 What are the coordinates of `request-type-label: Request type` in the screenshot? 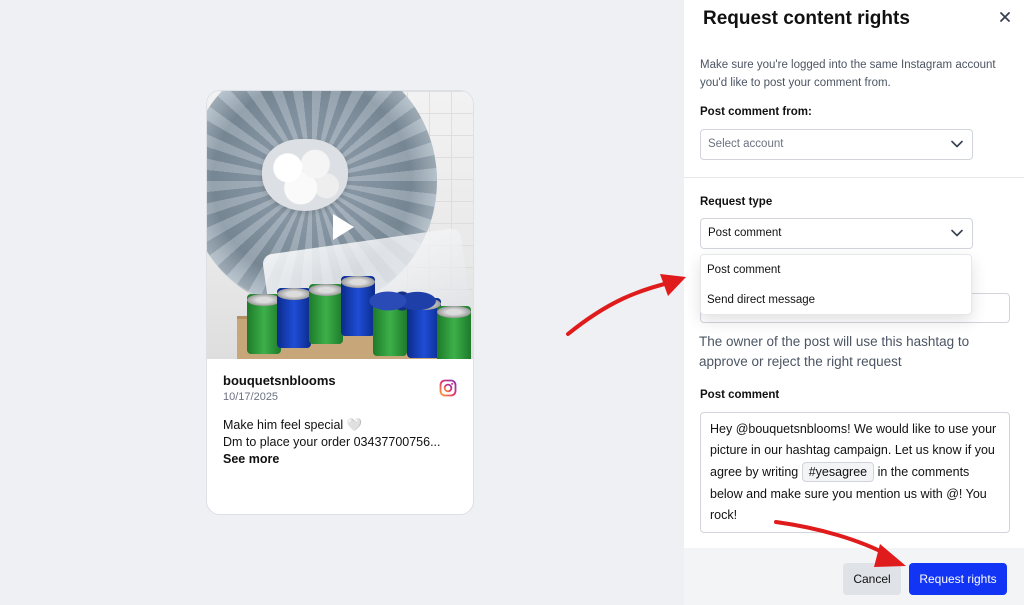 It's located at (736, 202).